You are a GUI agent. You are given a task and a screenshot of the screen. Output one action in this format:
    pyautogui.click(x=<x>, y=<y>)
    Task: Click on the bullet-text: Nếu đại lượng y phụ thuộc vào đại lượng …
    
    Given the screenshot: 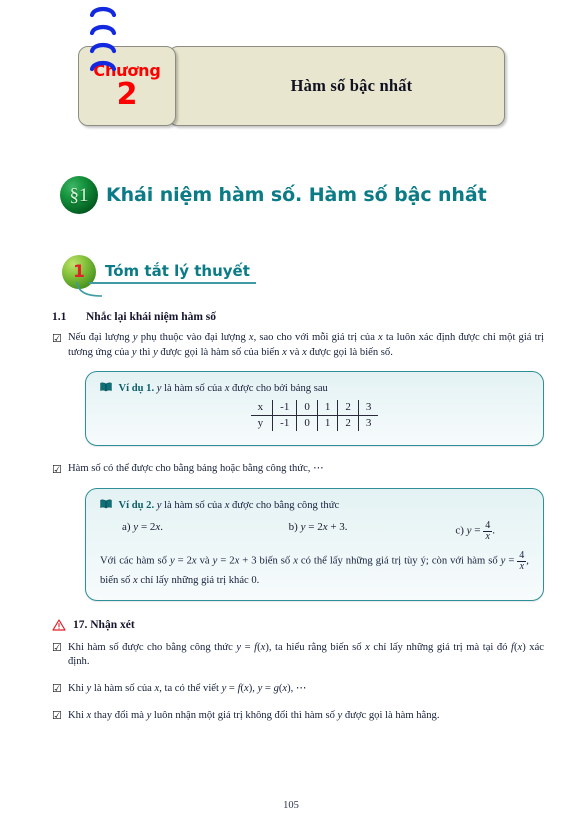 What is the action you would take?
    pyautogui.click(x=306, y=345)
    